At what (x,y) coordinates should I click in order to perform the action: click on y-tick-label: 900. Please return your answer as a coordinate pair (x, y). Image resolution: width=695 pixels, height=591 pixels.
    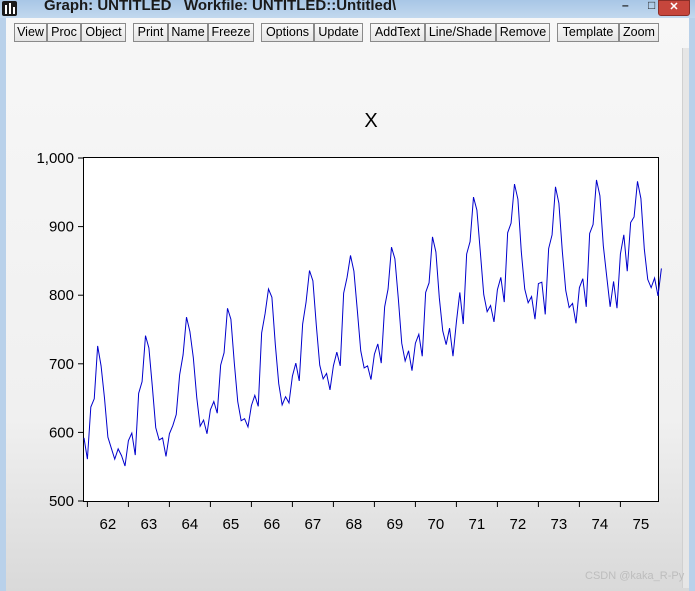
    Looking at the image, I should click on (61, 227).